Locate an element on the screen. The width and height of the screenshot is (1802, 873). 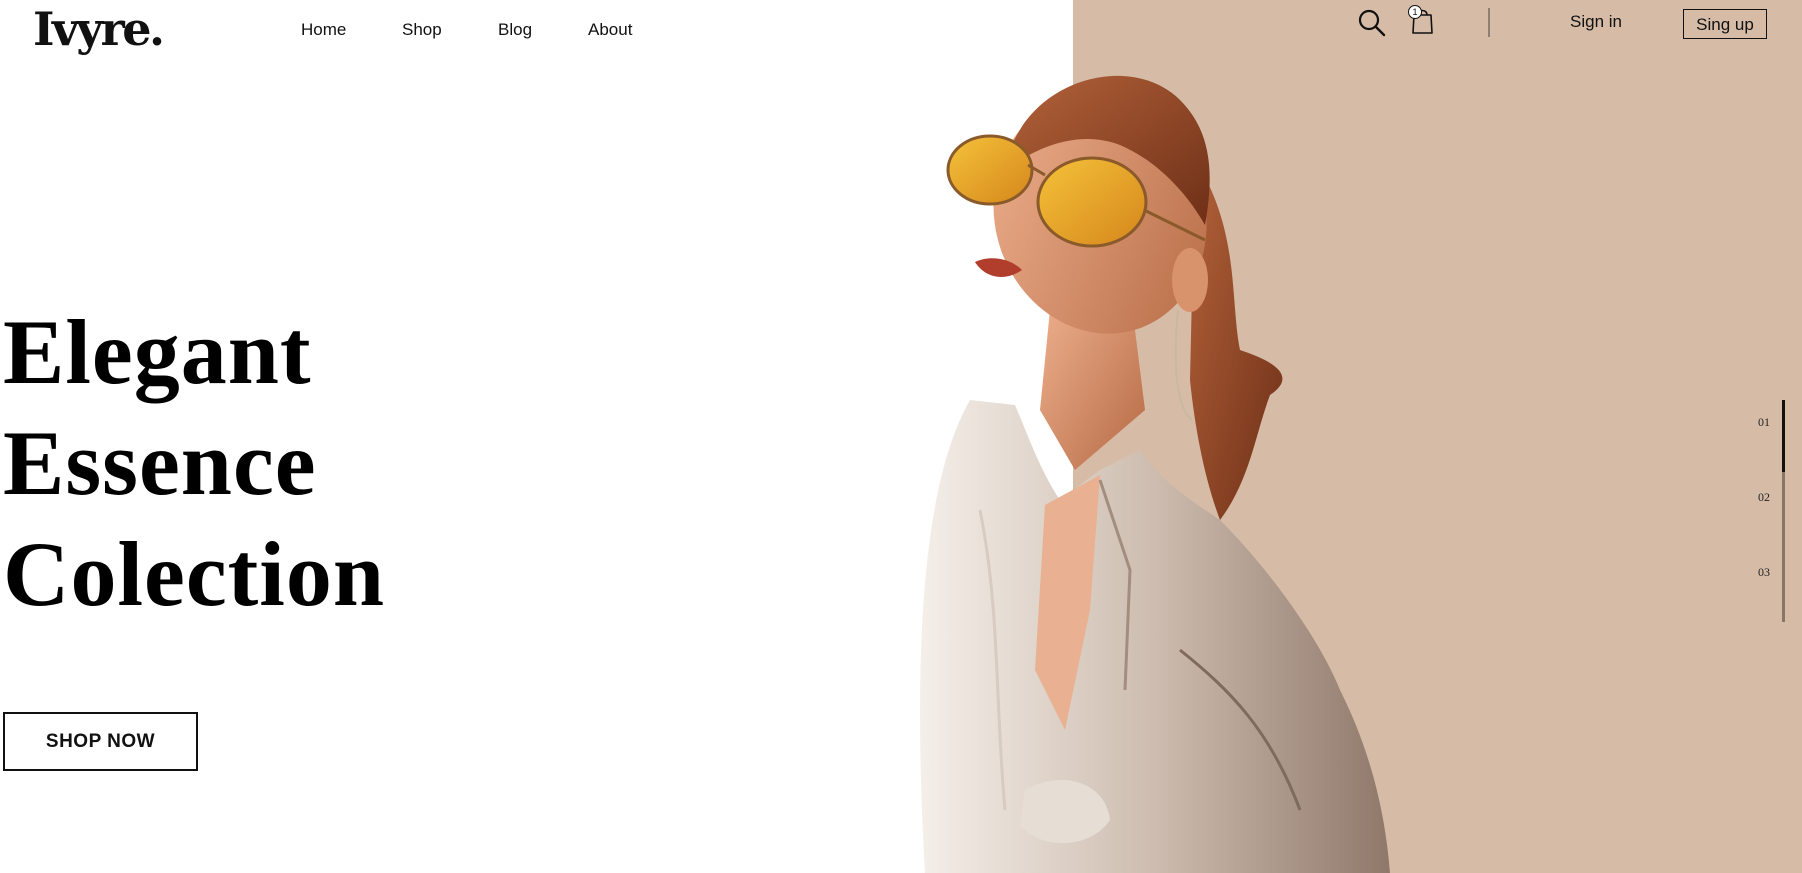
slide-number-3: 03 is located at coordinates (1764, 572).